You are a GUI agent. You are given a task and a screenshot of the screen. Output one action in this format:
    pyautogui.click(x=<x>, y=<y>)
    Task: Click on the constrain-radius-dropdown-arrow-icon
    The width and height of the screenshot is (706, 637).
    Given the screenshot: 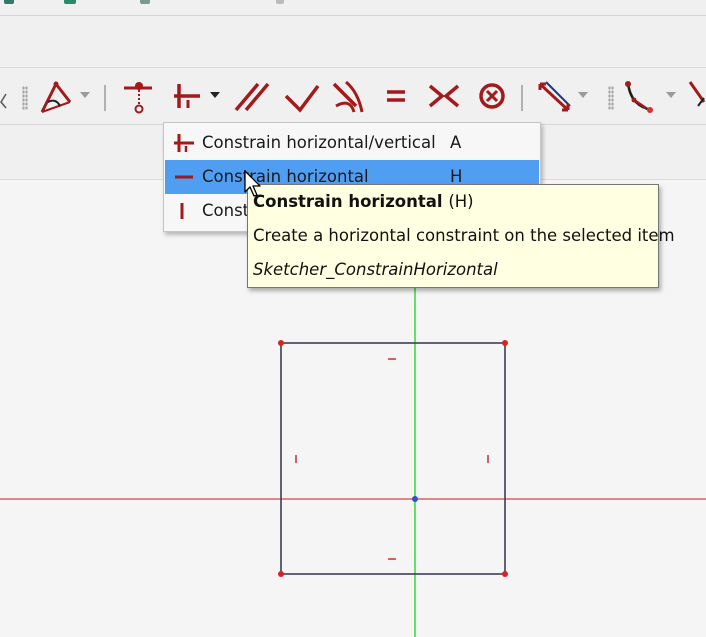 What is the action you would take?
    pyautogui.click(x=671, y=95)
    